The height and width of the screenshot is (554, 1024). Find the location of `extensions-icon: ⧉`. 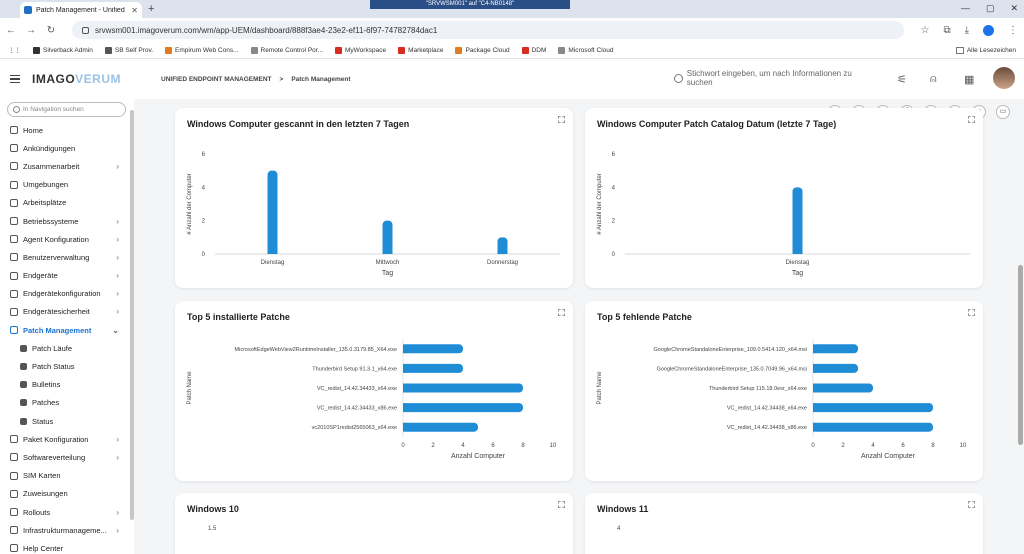

extensions-icon: ⧉ is located at coordinates (946, 30).